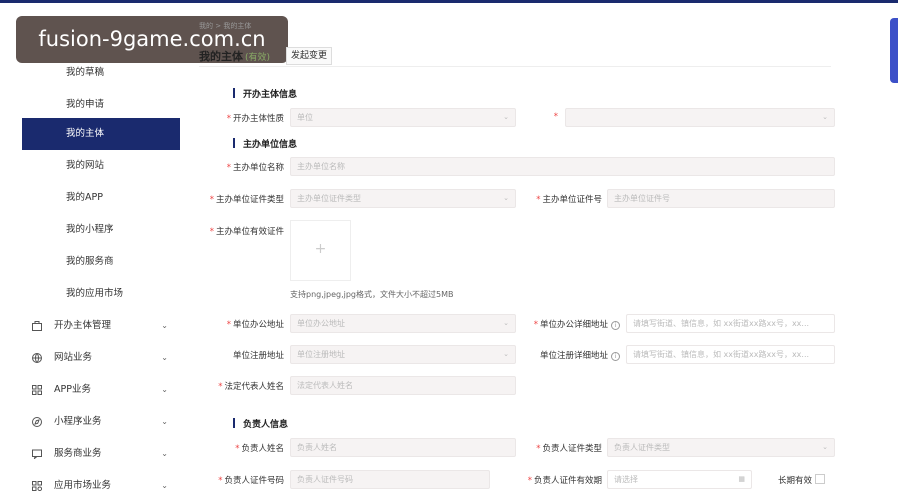 Image resolution: width=898 pixels, height=500 pixels. What do you see at coordinates (555, 117) in the screenshot?
I see `required-mark: *` at bounding box center [555, 117].